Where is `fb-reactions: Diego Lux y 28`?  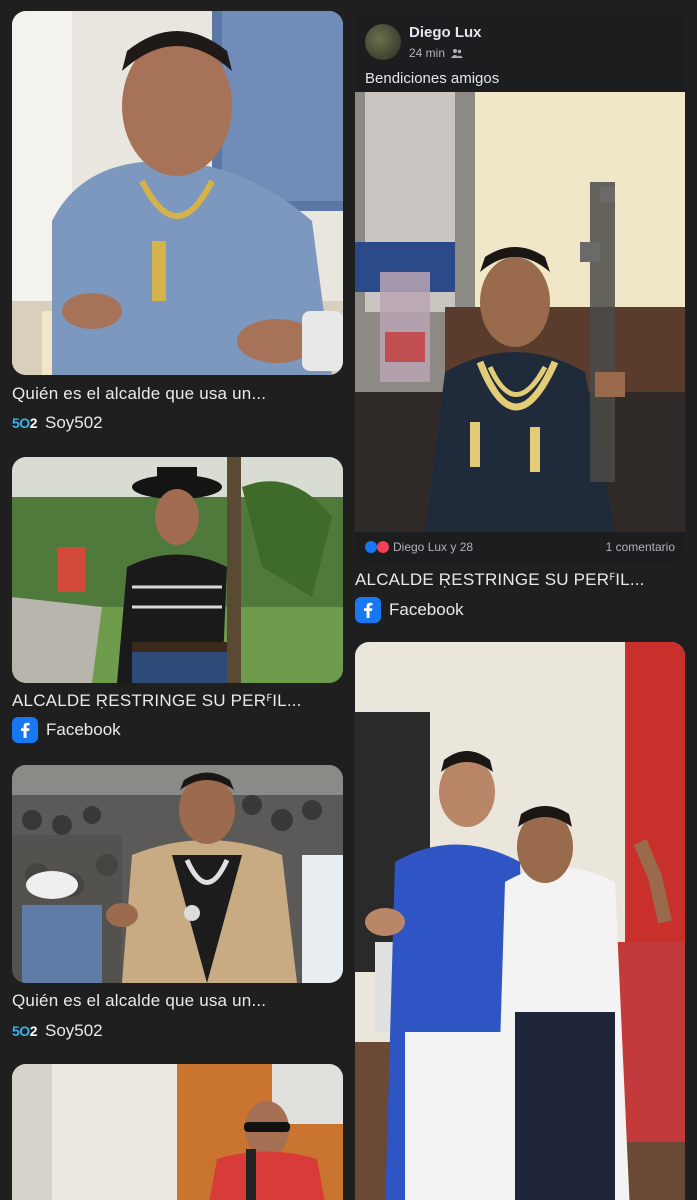 fb-reactions: Diego Lux y 28 is located at coordinates (419, 547).